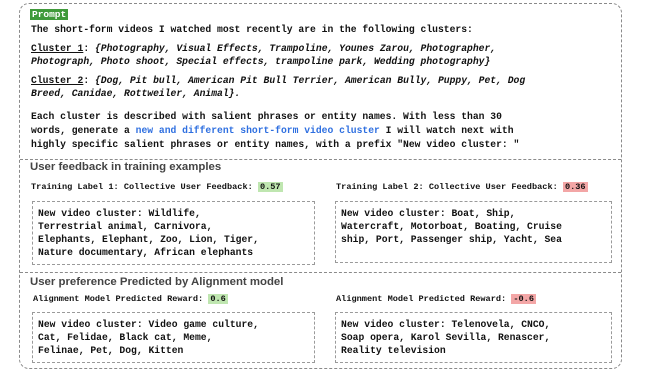  What do you see at coordinates (446, 324) in the screenshot?
I see `text-line: New video cluster: Telenovela, CNCO,` at bounding box center [446, 324].